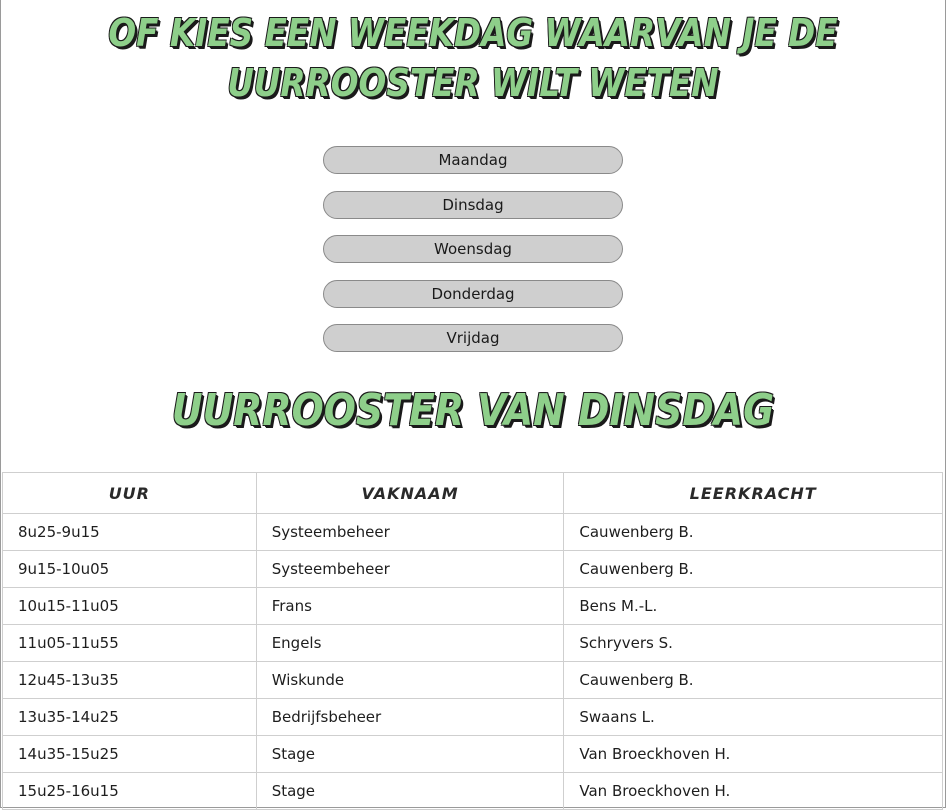 The image size is (946, 810). Describe the element at coordinates (129, 493) in the screenshot. I see `column-header-uur: Uur` at that location.